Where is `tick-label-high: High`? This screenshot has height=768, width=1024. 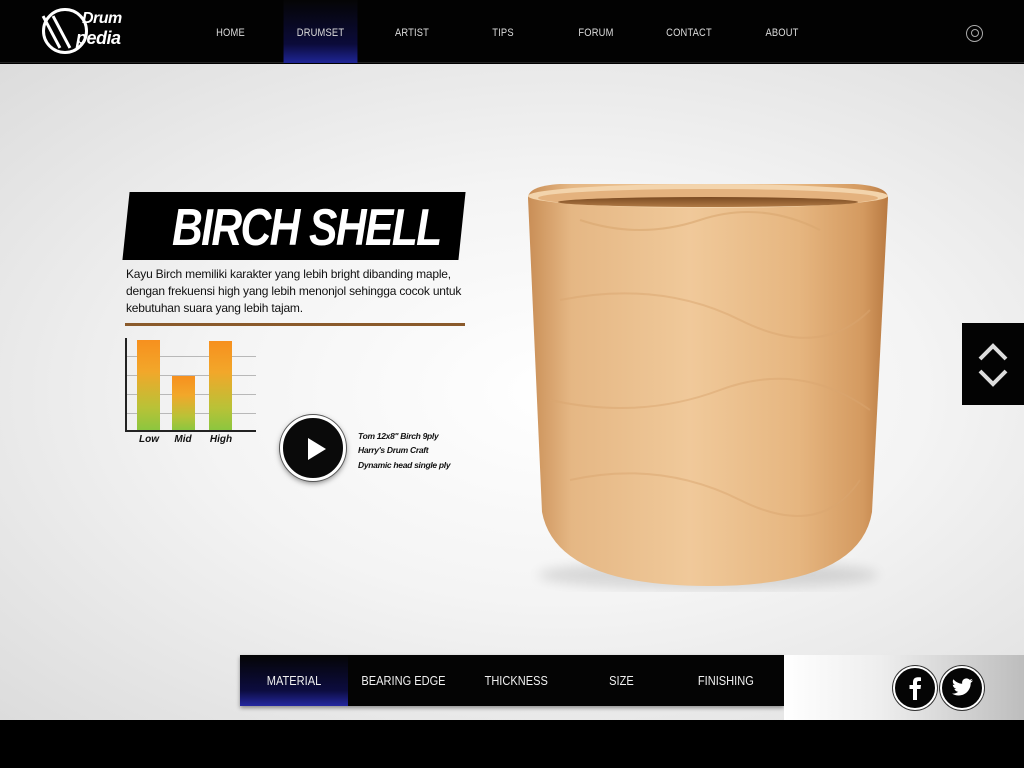
tick-label-high: High is located at coordinates (221, 439).